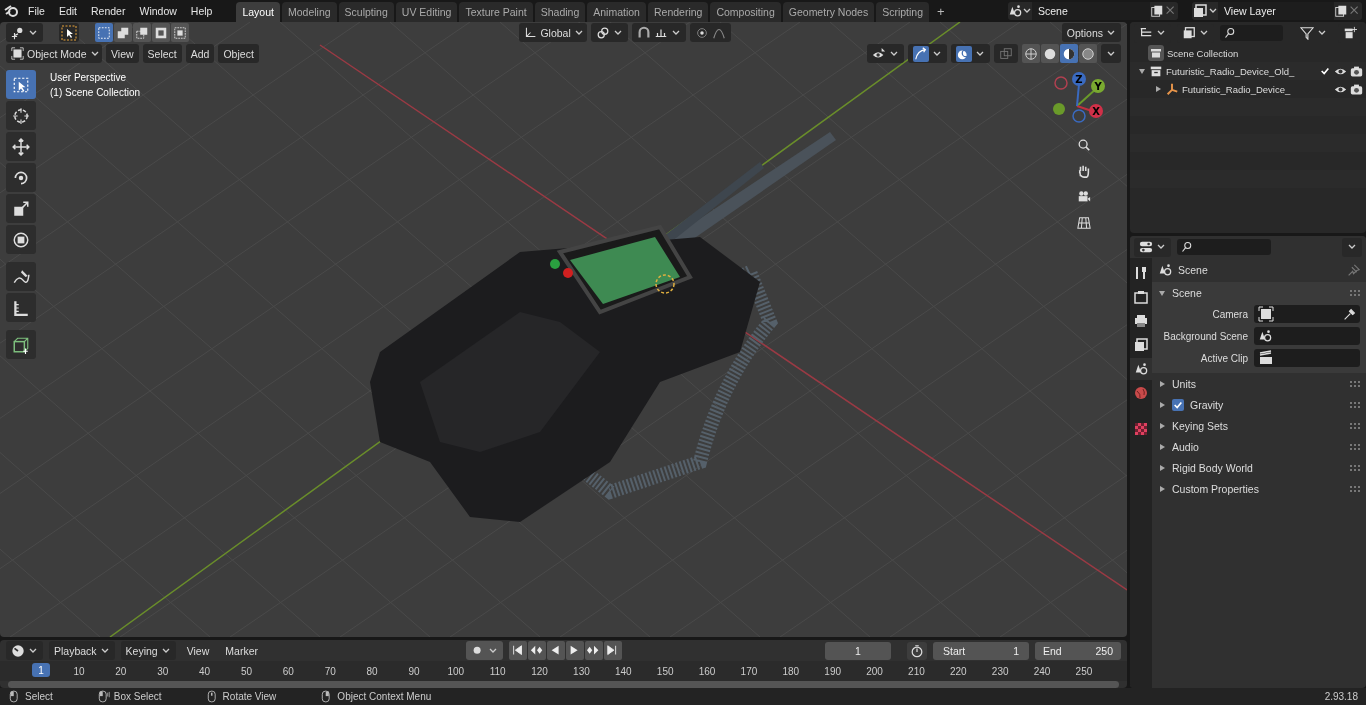 The height and width of the screenshot is (705, 1366). Describe the element at coordinates (201, 11) in the screenshot. I see `menu-item: Help` at that location.